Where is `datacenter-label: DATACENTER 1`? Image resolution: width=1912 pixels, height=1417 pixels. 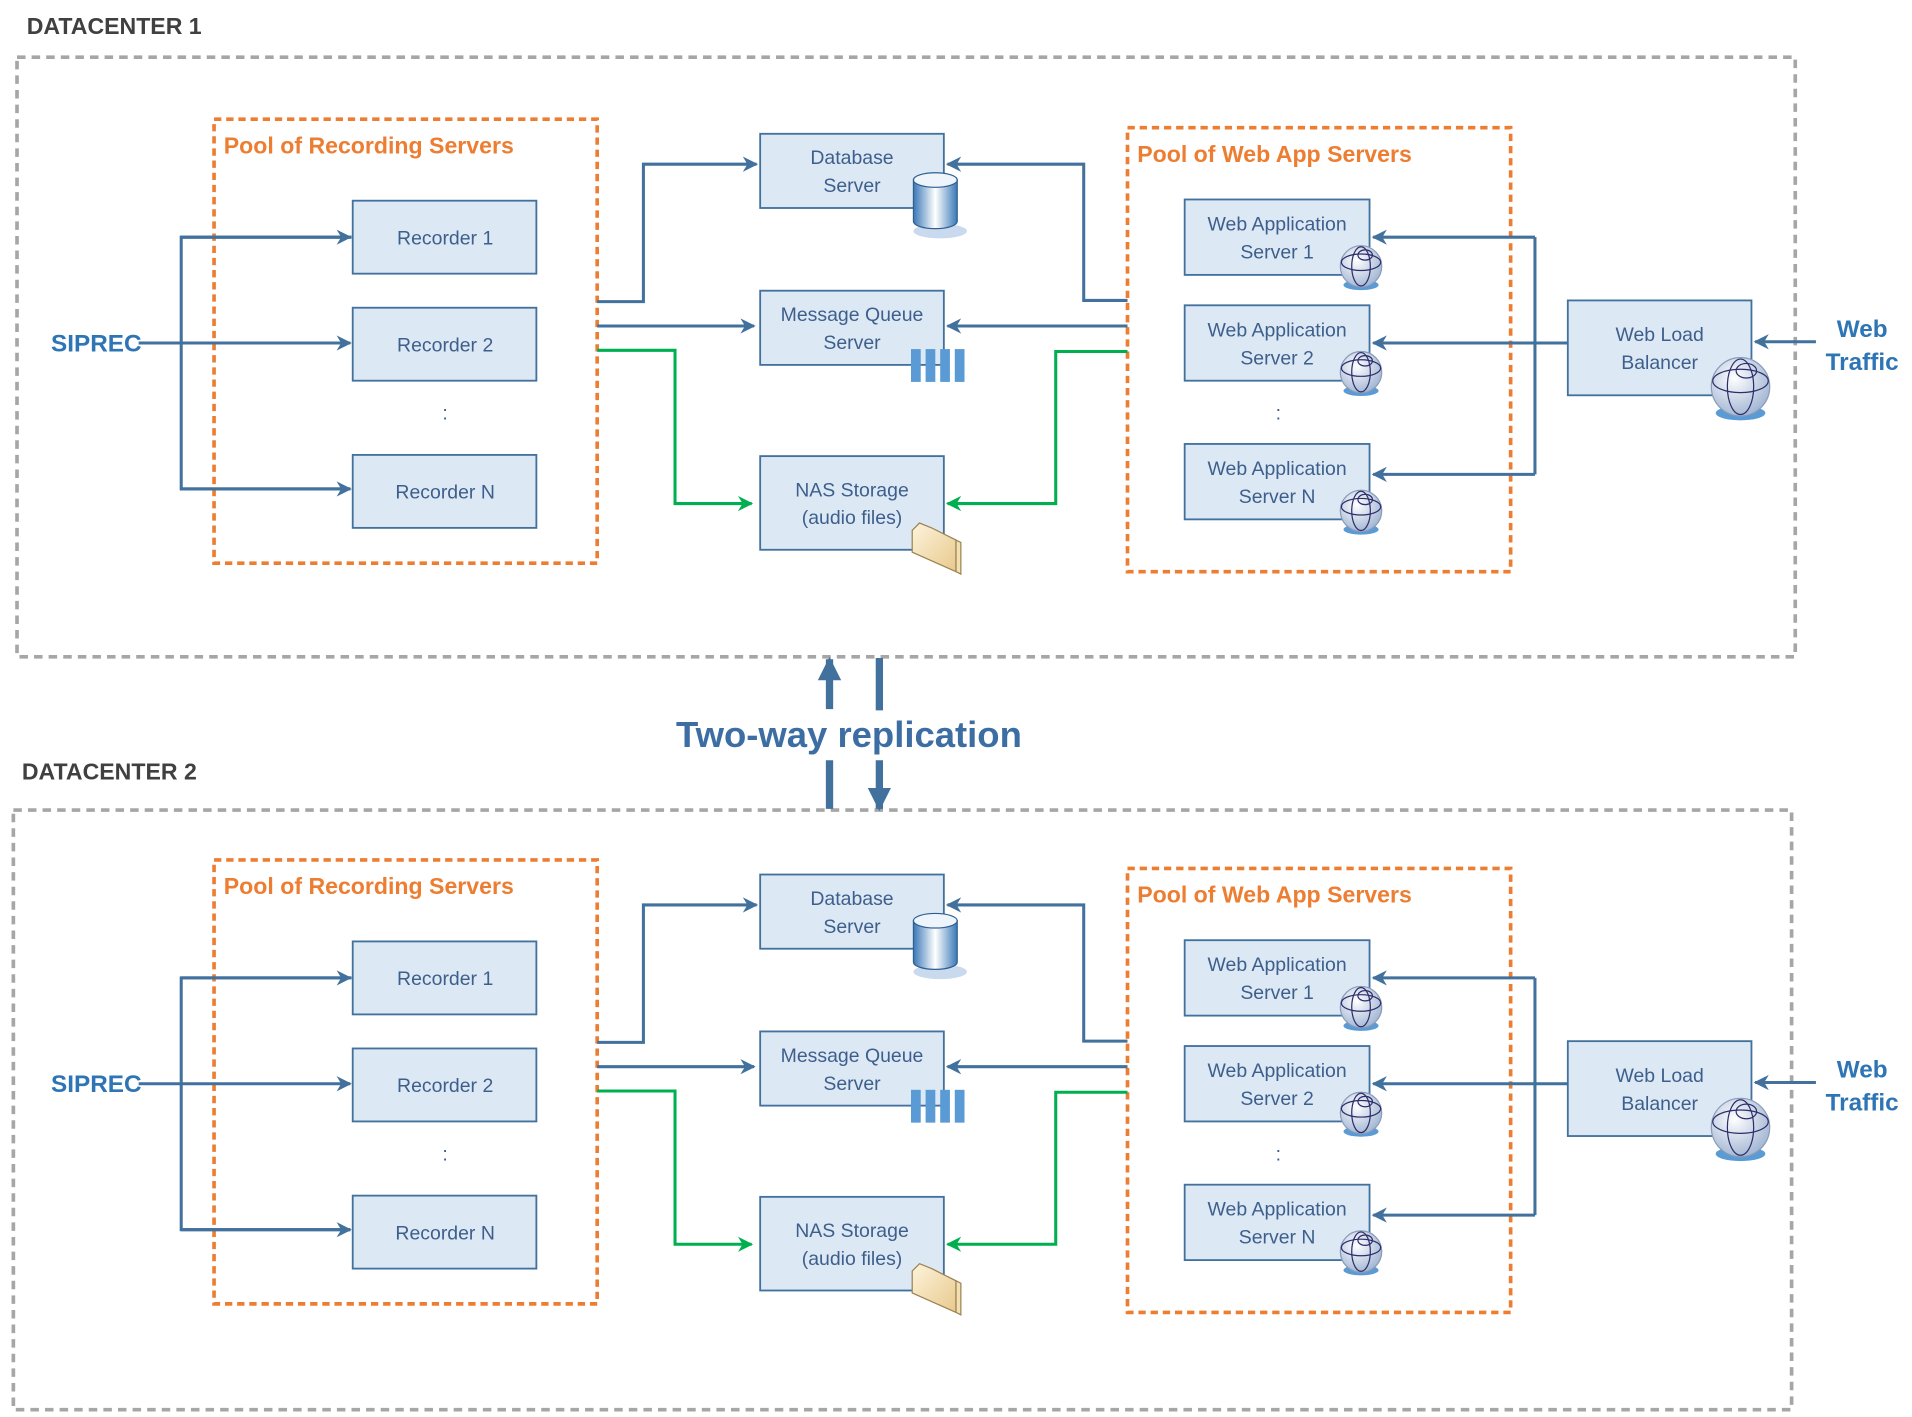 datacenter-label: DATACENTER 1 is located at coordinates (114, 26).